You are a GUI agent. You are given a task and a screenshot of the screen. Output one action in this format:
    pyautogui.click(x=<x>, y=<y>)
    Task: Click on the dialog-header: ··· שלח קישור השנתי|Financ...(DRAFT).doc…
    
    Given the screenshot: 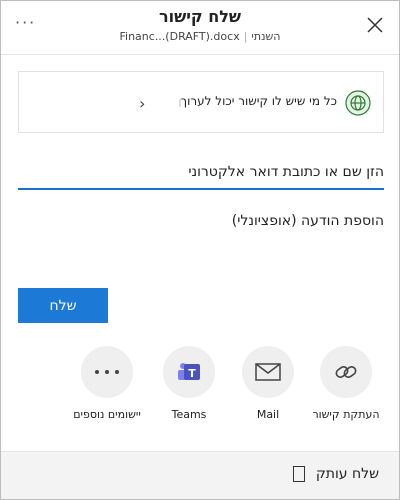 What is the action you would take?
    pyautogui.click(x=200, y=28)
    